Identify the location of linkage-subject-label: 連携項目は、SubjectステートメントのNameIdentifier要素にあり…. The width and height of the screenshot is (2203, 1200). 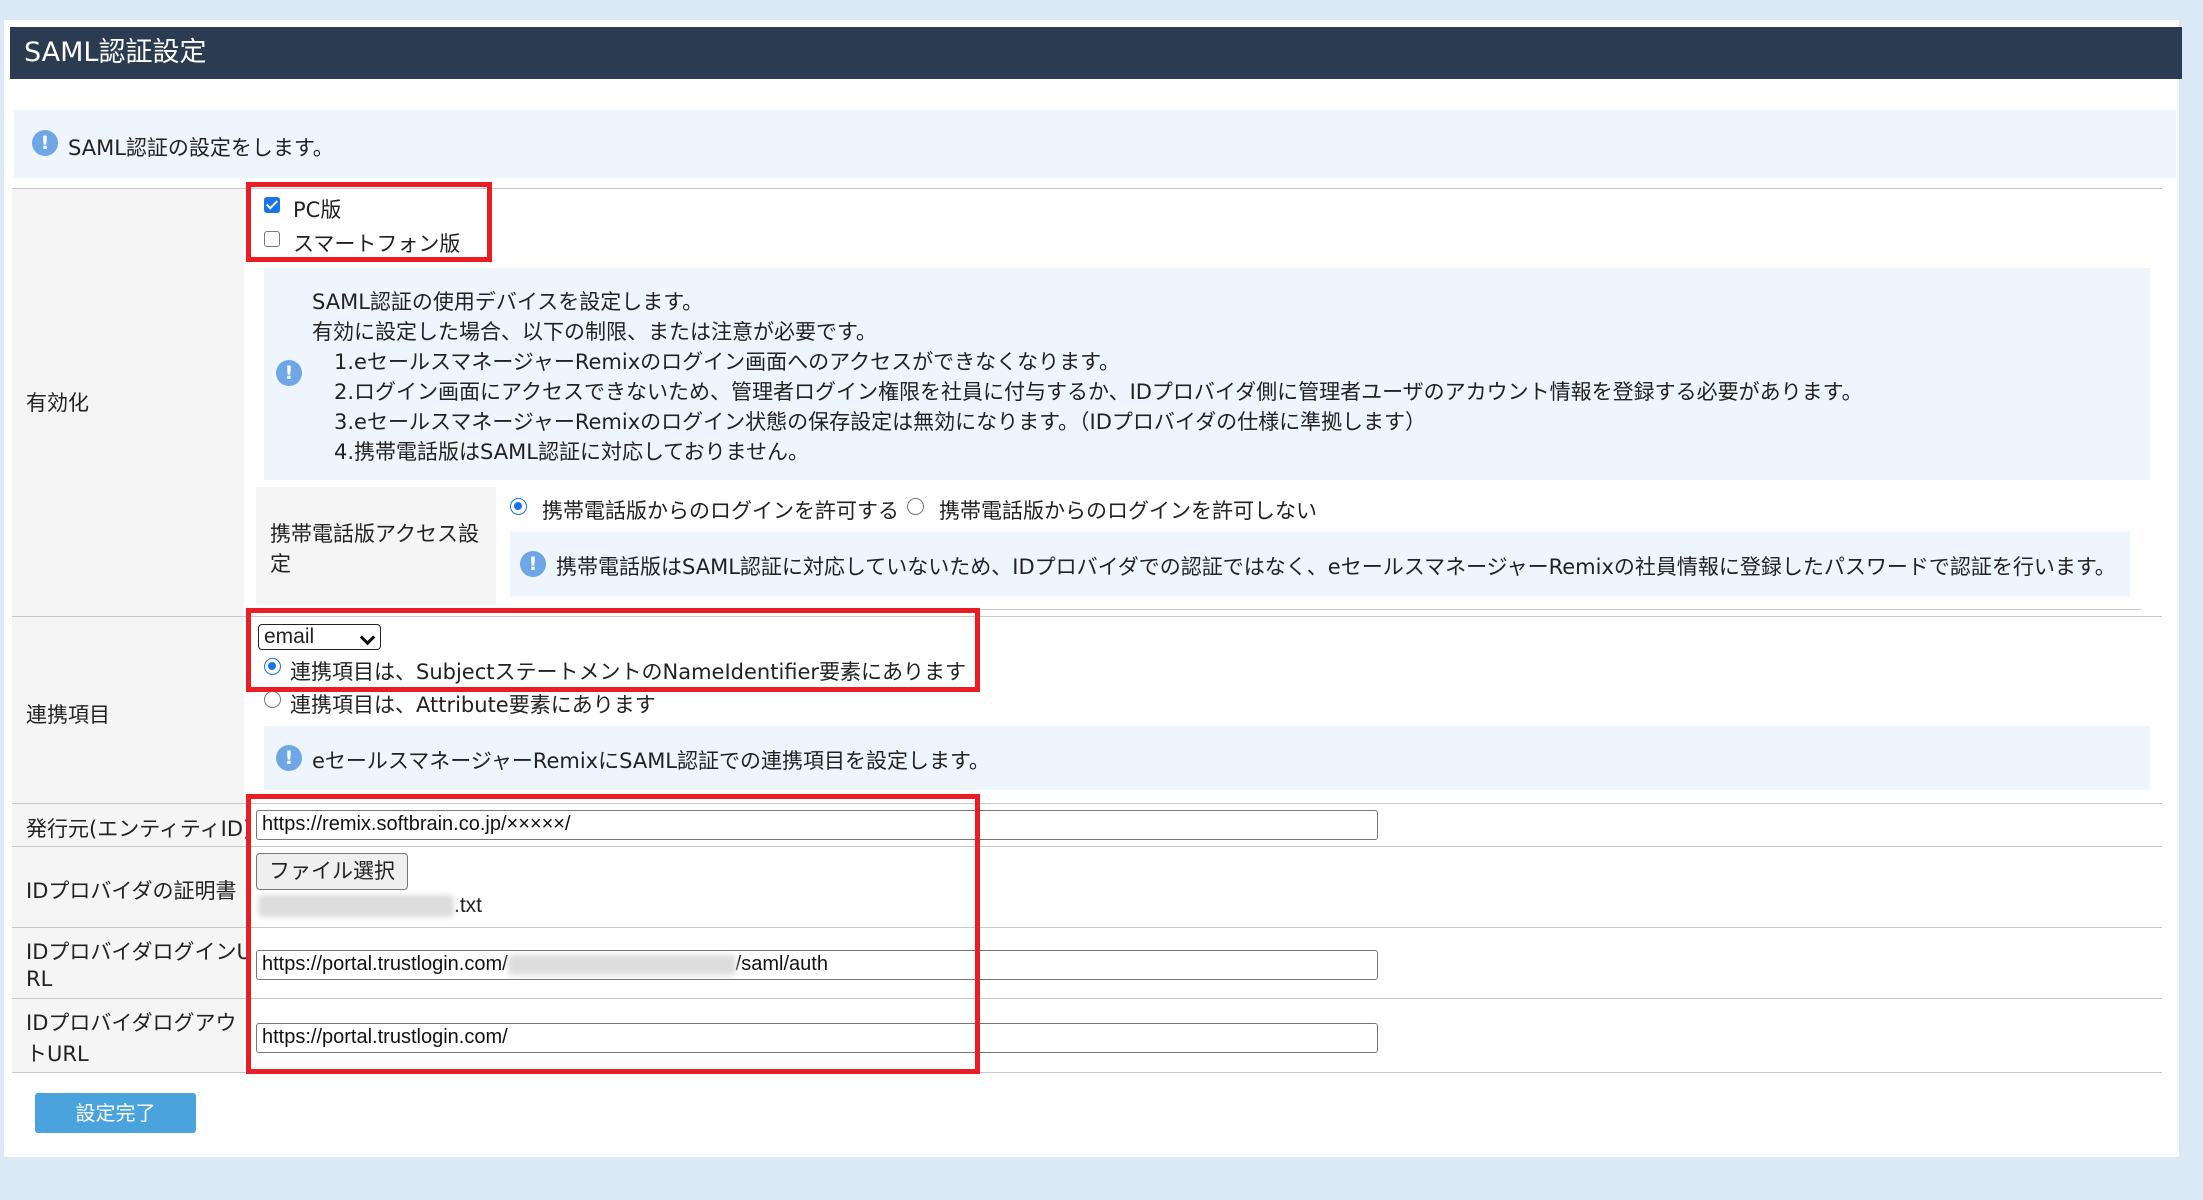
(628, 672).